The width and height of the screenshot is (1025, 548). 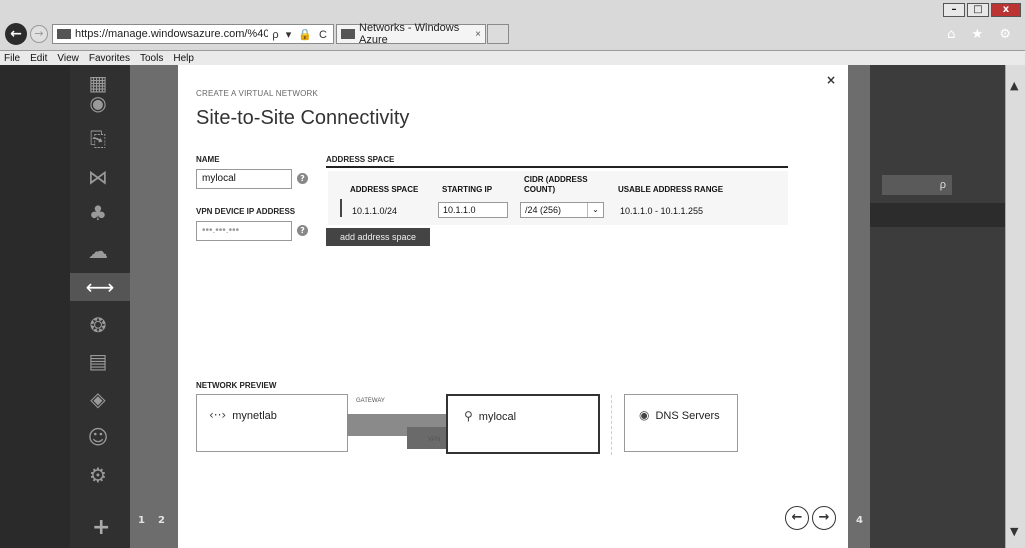 What do you see at coordinates (236, 385) in the screenshot?
I see `network-preview-label: NETWORK PREVIEW` at bounding box center [236, 385].